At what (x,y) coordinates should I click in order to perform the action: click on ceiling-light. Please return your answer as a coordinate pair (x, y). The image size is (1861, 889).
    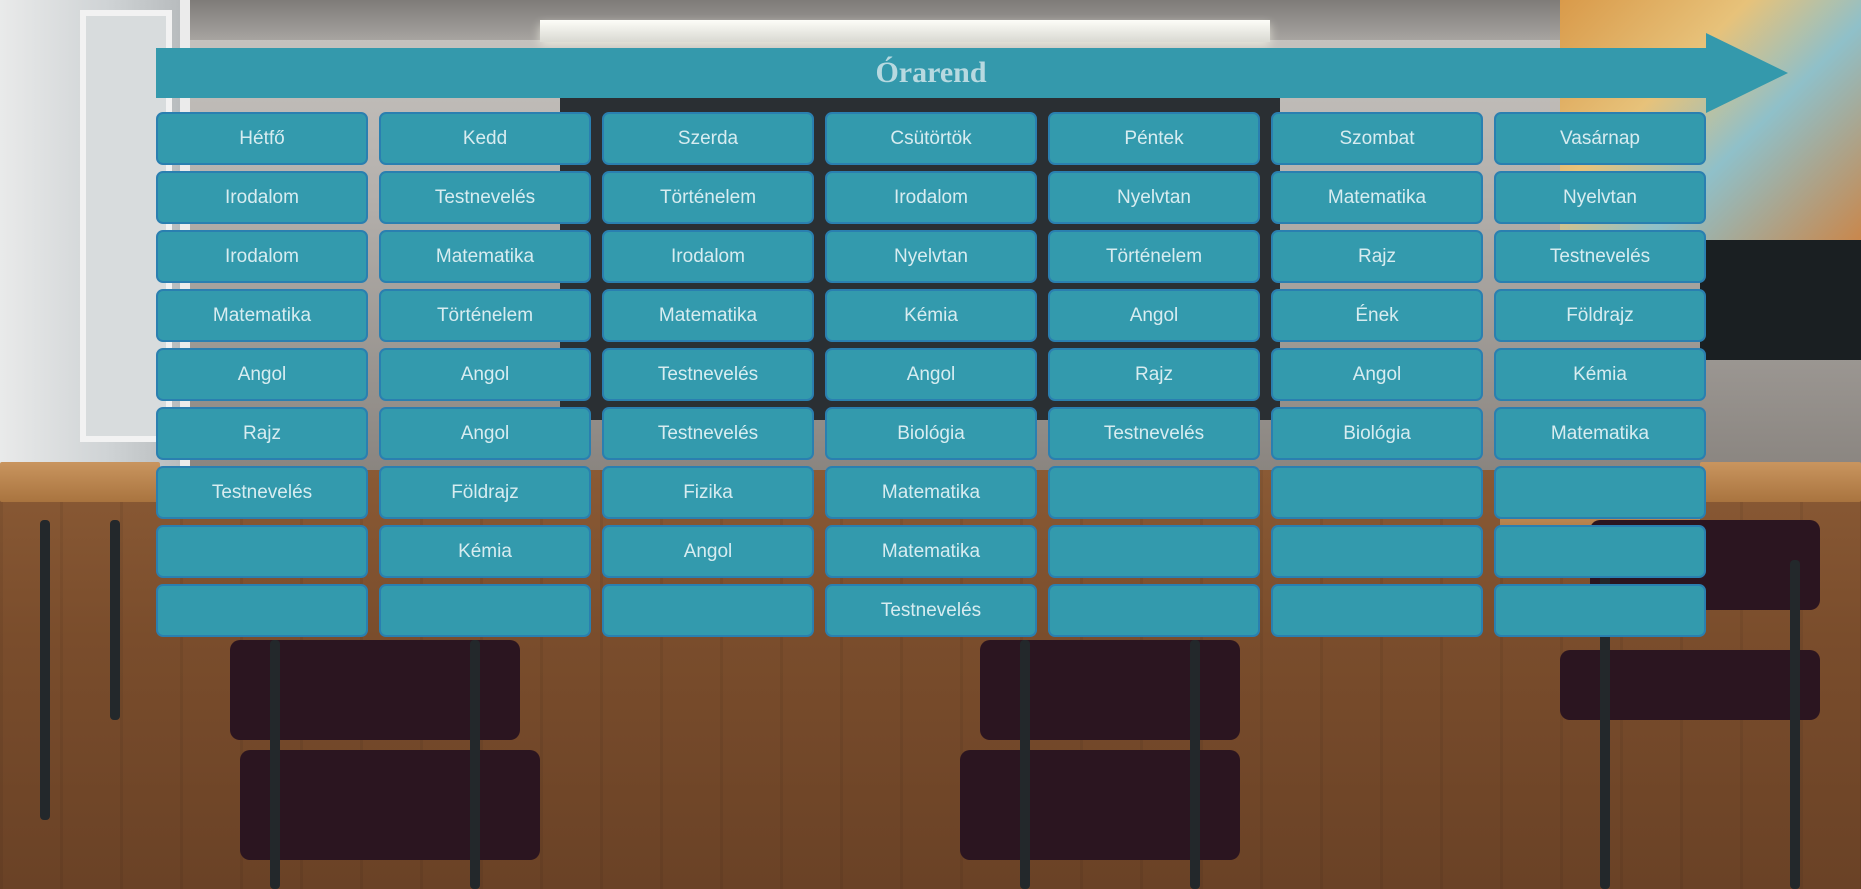
    Looking at the image, I should click on (905, 31).